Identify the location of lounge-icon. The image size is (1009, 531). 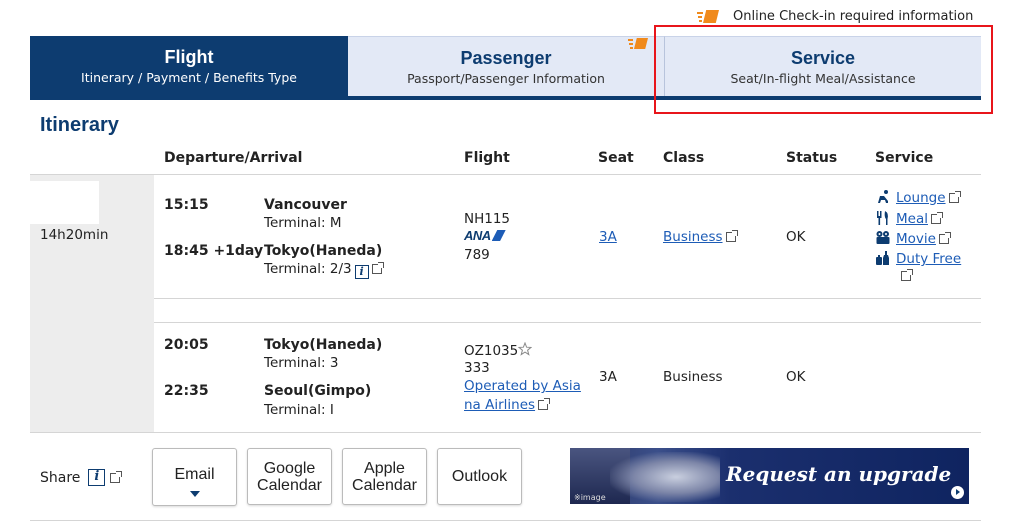
(883, 196).